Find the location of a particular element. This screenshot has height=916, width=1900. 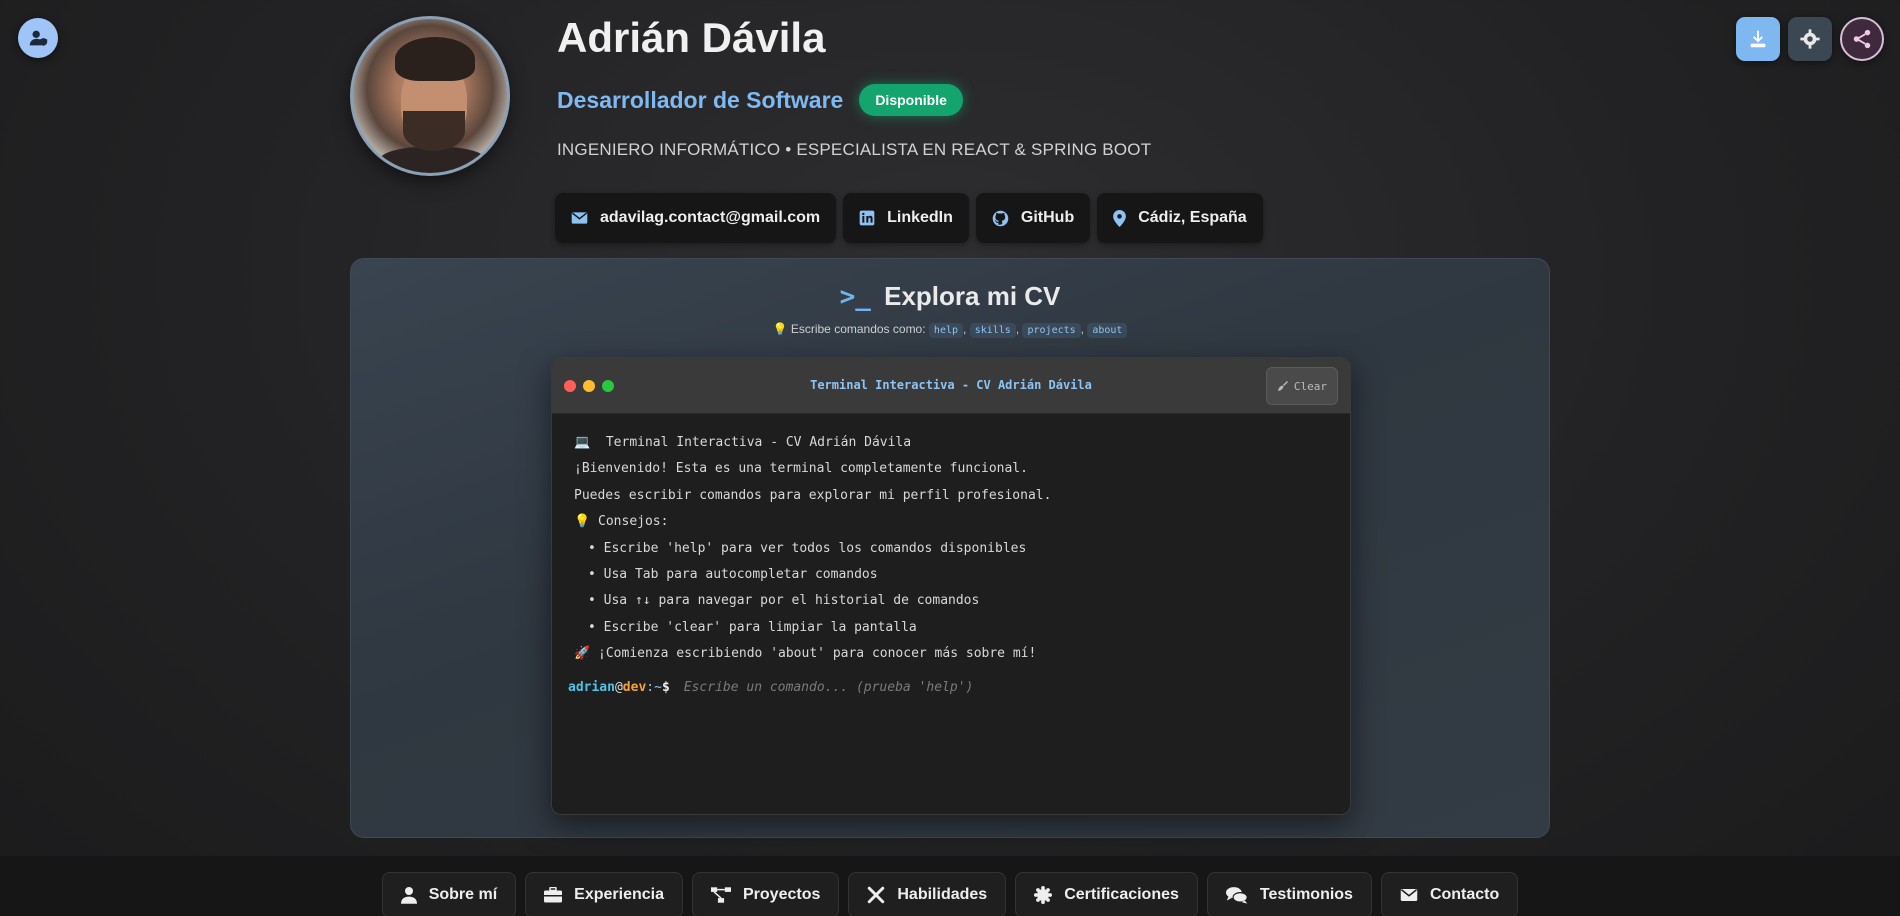

explore-title: Explora mi CV is located at coordinates (972, 296).